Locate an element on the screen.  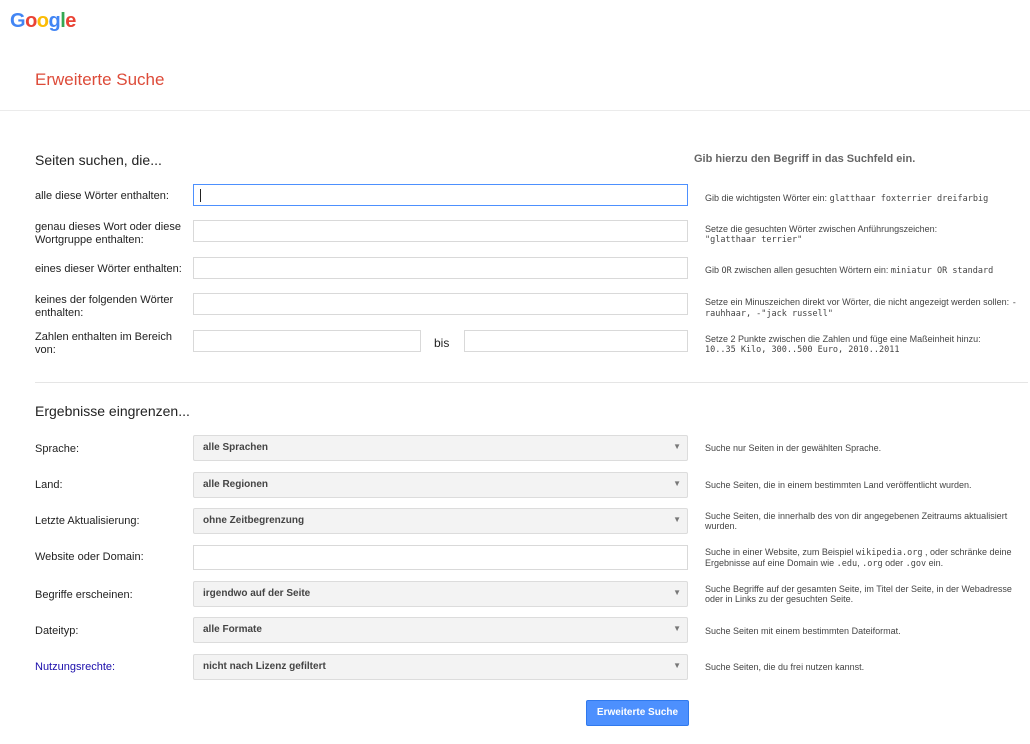
region-select: alle Regionen ▼ is located at coordinates (440, 485).